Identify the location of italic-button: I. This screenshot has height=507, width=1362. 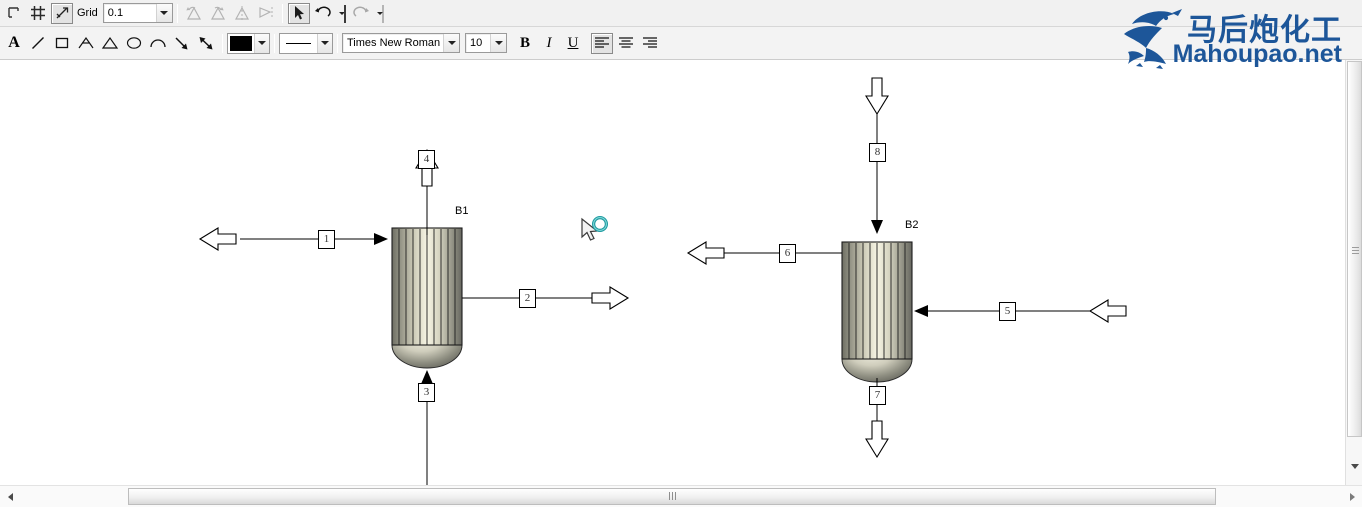
(549, 43).